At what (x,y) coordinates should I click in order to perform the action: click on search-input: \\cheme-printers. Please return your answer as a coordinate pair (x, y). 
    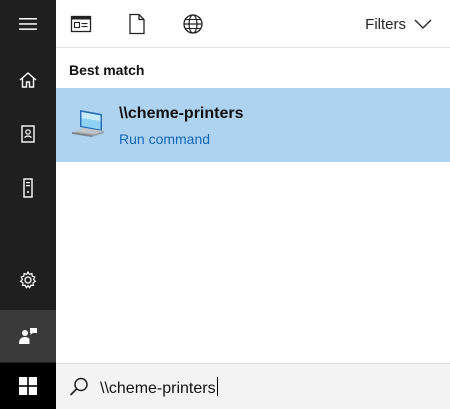
    Looking at the image, I should click on (159, 387).